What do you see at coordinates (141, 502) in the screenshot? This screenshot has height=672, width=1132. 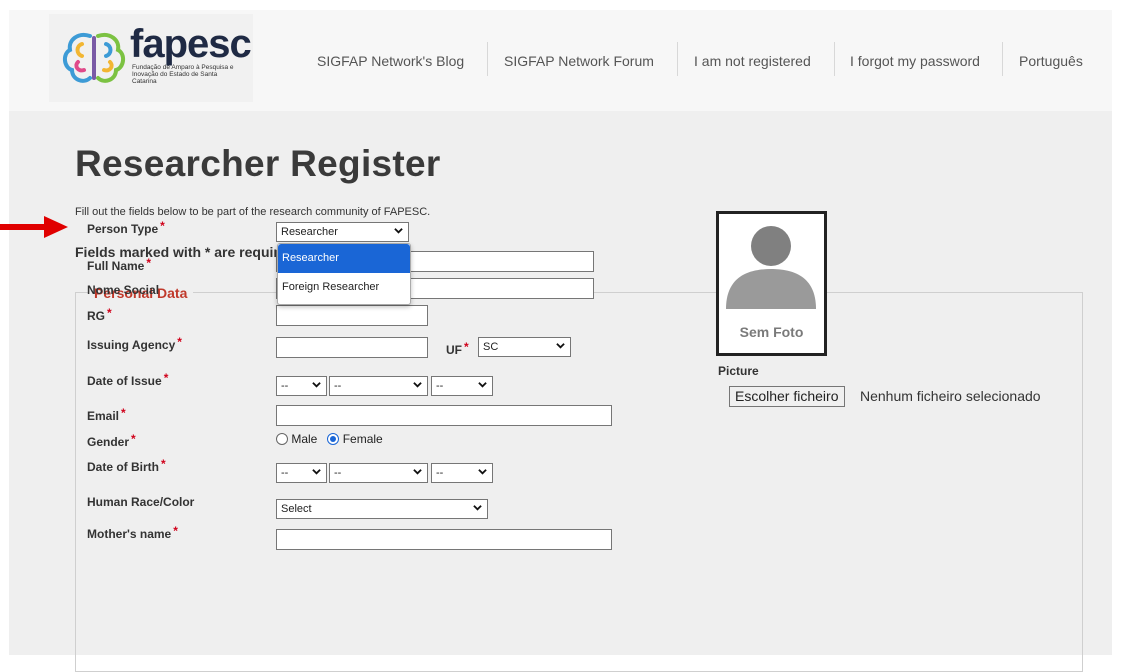 I see `human-race-label: Human Race/Color` at bounding box center [141, 502].